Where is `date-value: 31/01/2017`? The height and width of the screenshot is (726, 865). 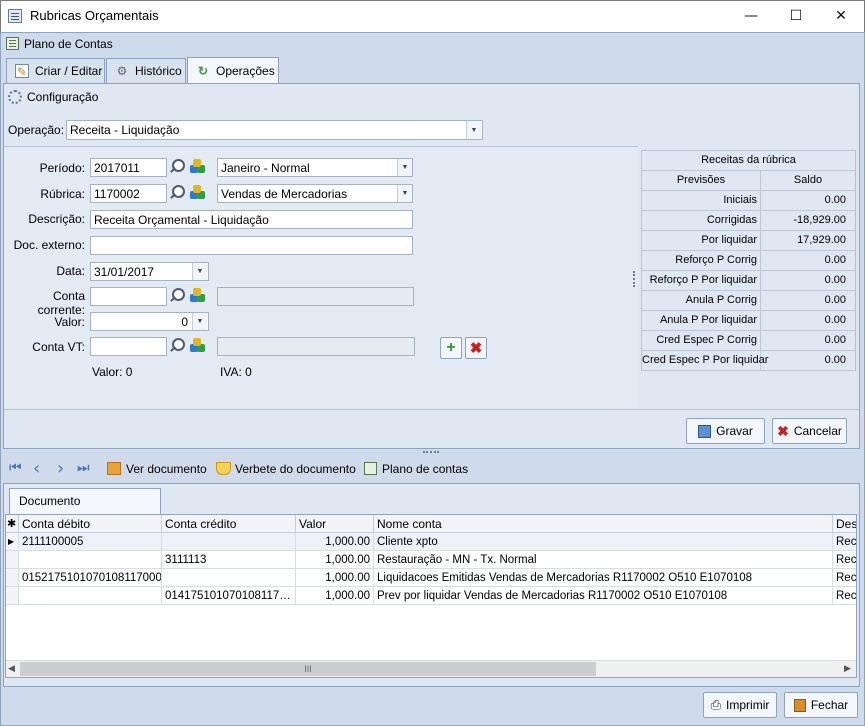 date-value: 31/01/2017 is located at coordinates (124, 272).